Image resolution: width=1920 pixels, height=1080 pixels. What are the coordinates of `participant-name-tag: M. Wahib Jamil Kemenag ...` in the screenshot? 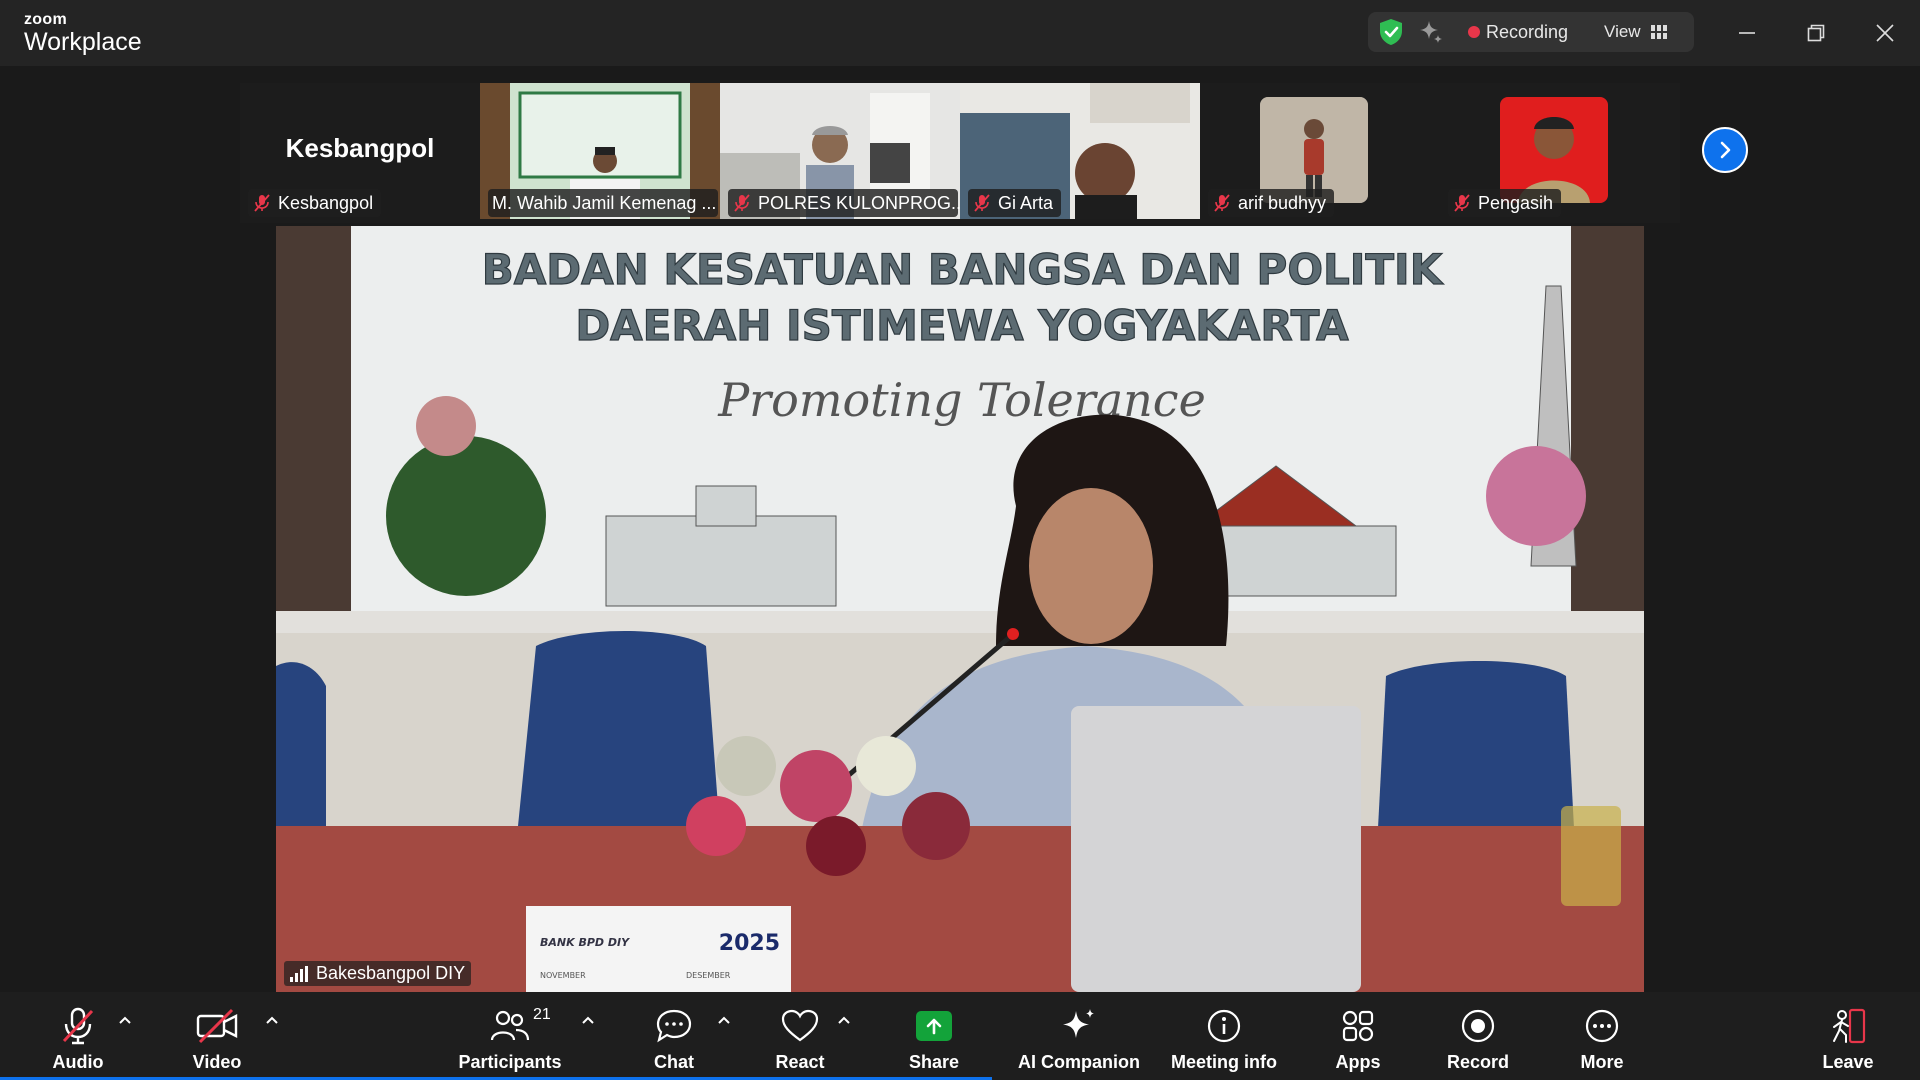 It's located at (603, 203).